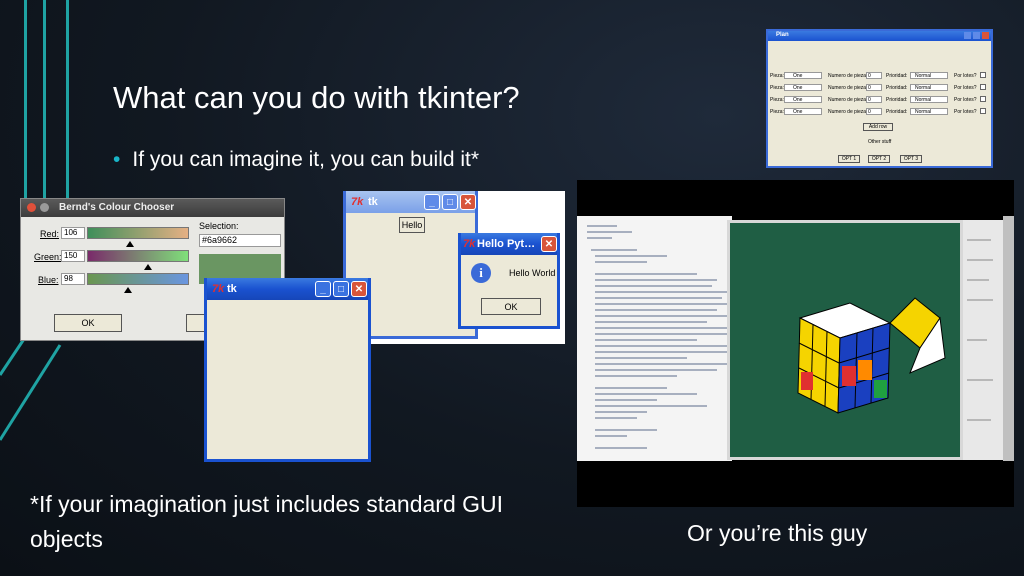 Image resolution: width=1024 pixels, height=576 pixels. Describe the element at coordinates (880, 142) in the screenshot. I see `other-stuff-label: Other stuff` at that location.